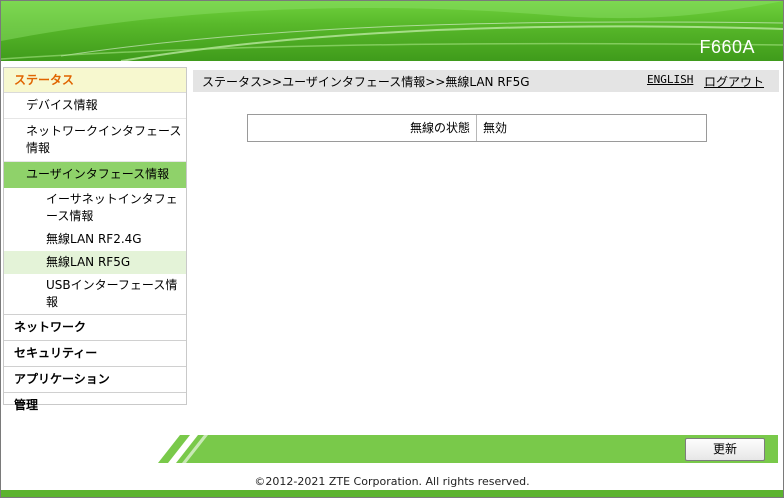  Describe the element at coordinates (95, 405) in the screenshot. I see `sidebar-section-management: 管理` at that location.